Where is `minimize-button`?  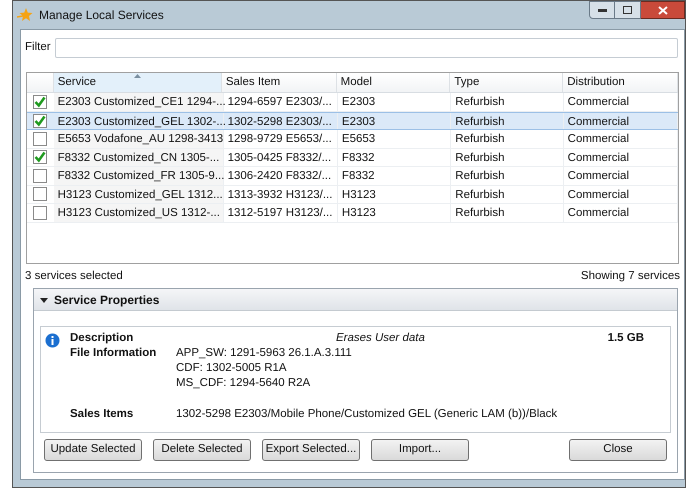 minimize-button is located at coordinates (602, 10).